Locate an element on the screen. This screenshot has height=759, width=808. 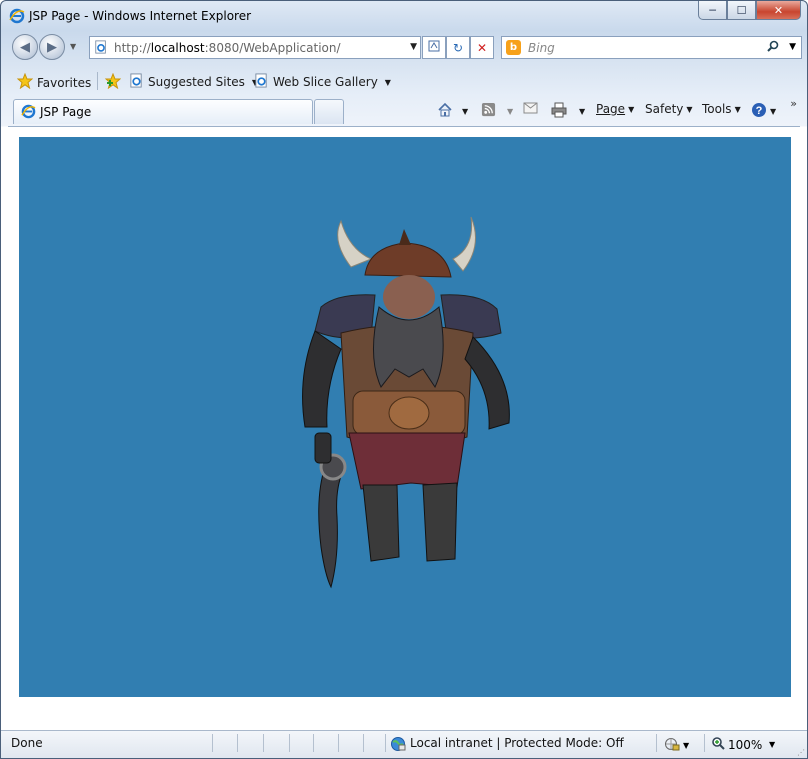
page-icon is located at coordinates (101, 48).